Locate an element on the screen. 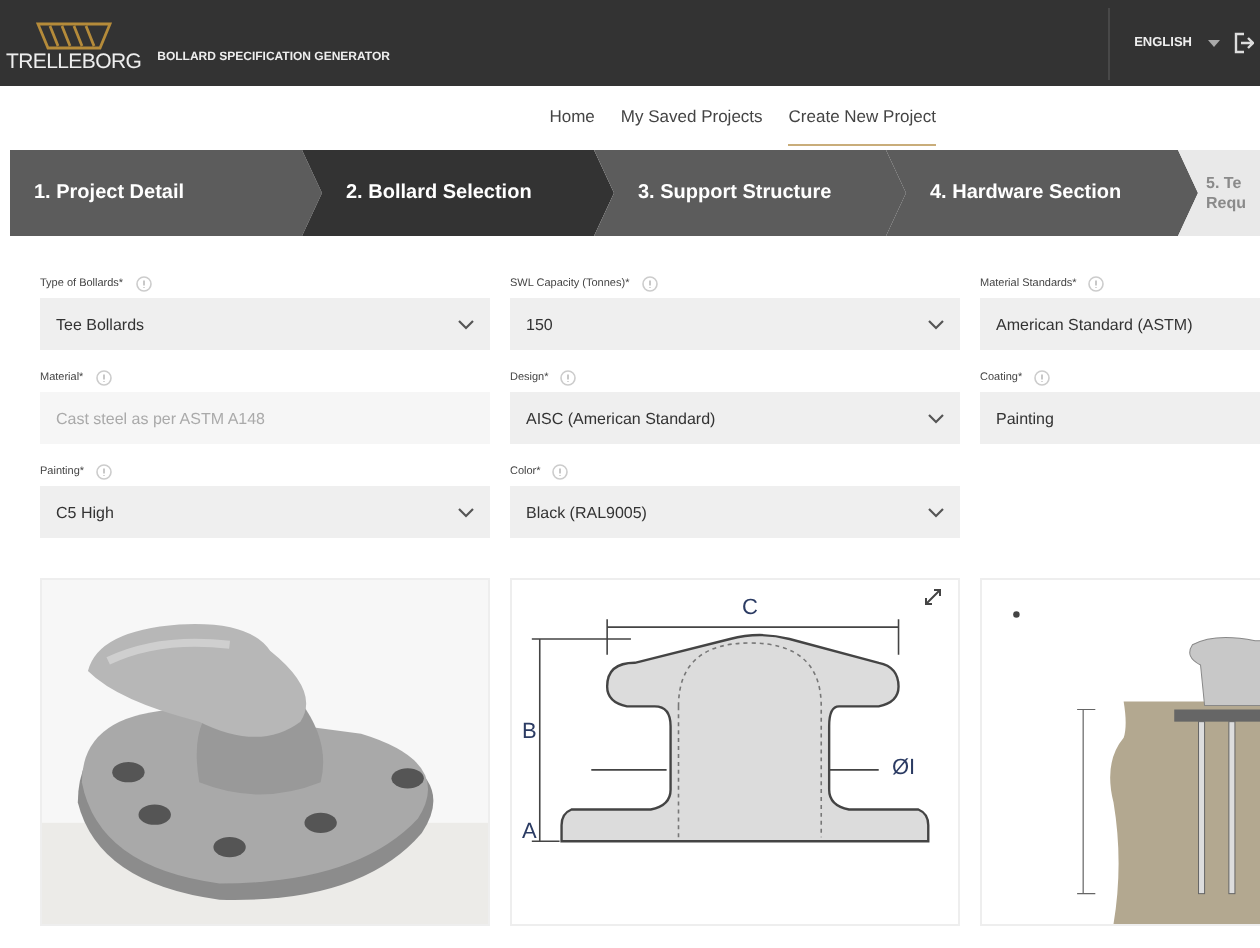  select-field: 150 is located at coordinates (735, 324).